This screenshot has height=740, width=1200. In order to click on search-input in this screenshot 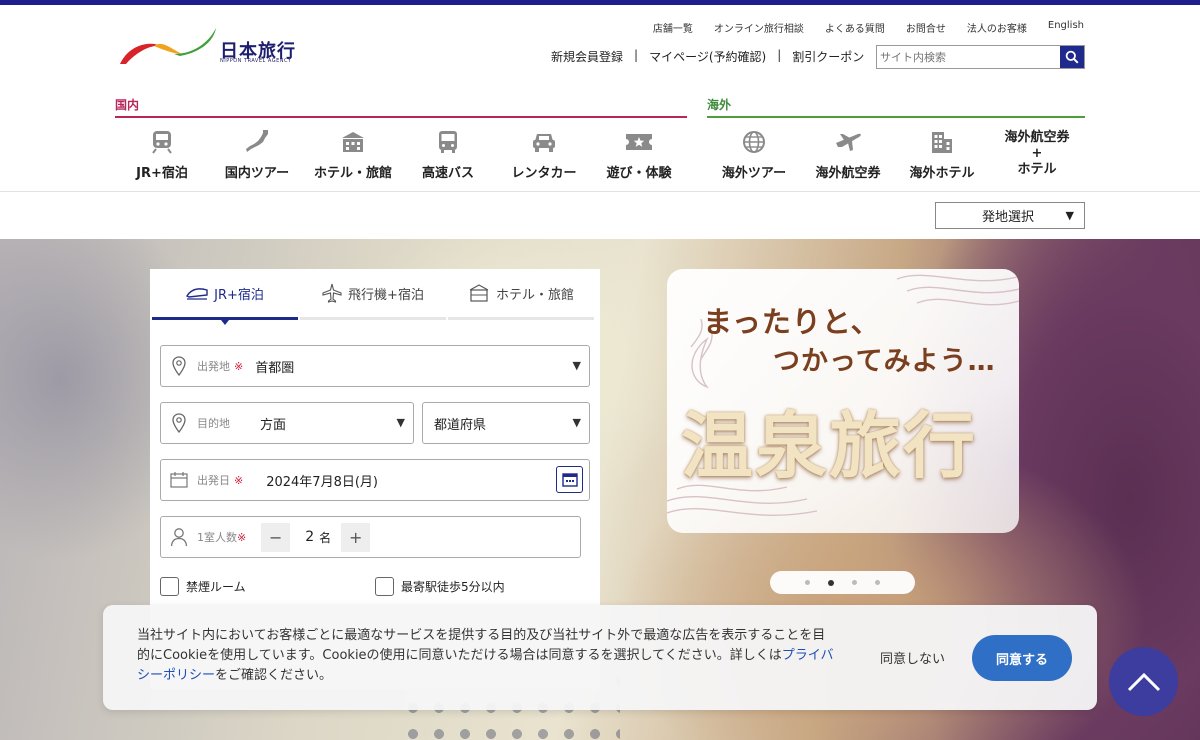, I will do `click(968, 57)`.